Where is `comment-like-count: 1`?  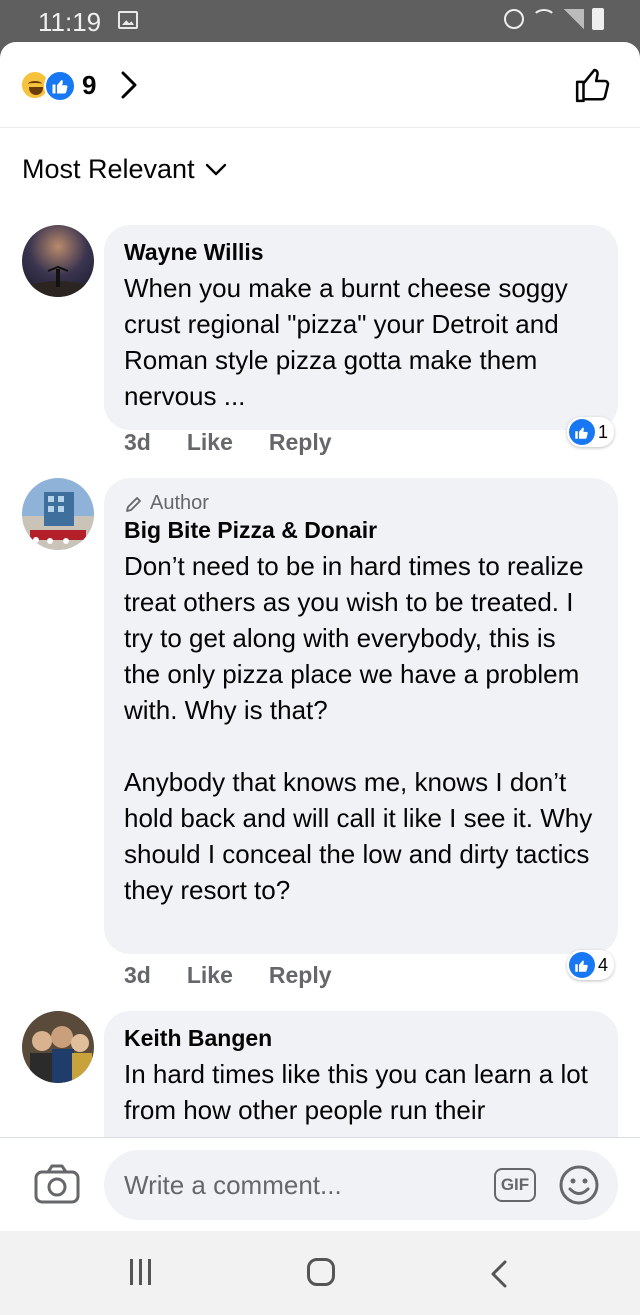 comment-like-count: 1 is located at coordinates (602, 431).